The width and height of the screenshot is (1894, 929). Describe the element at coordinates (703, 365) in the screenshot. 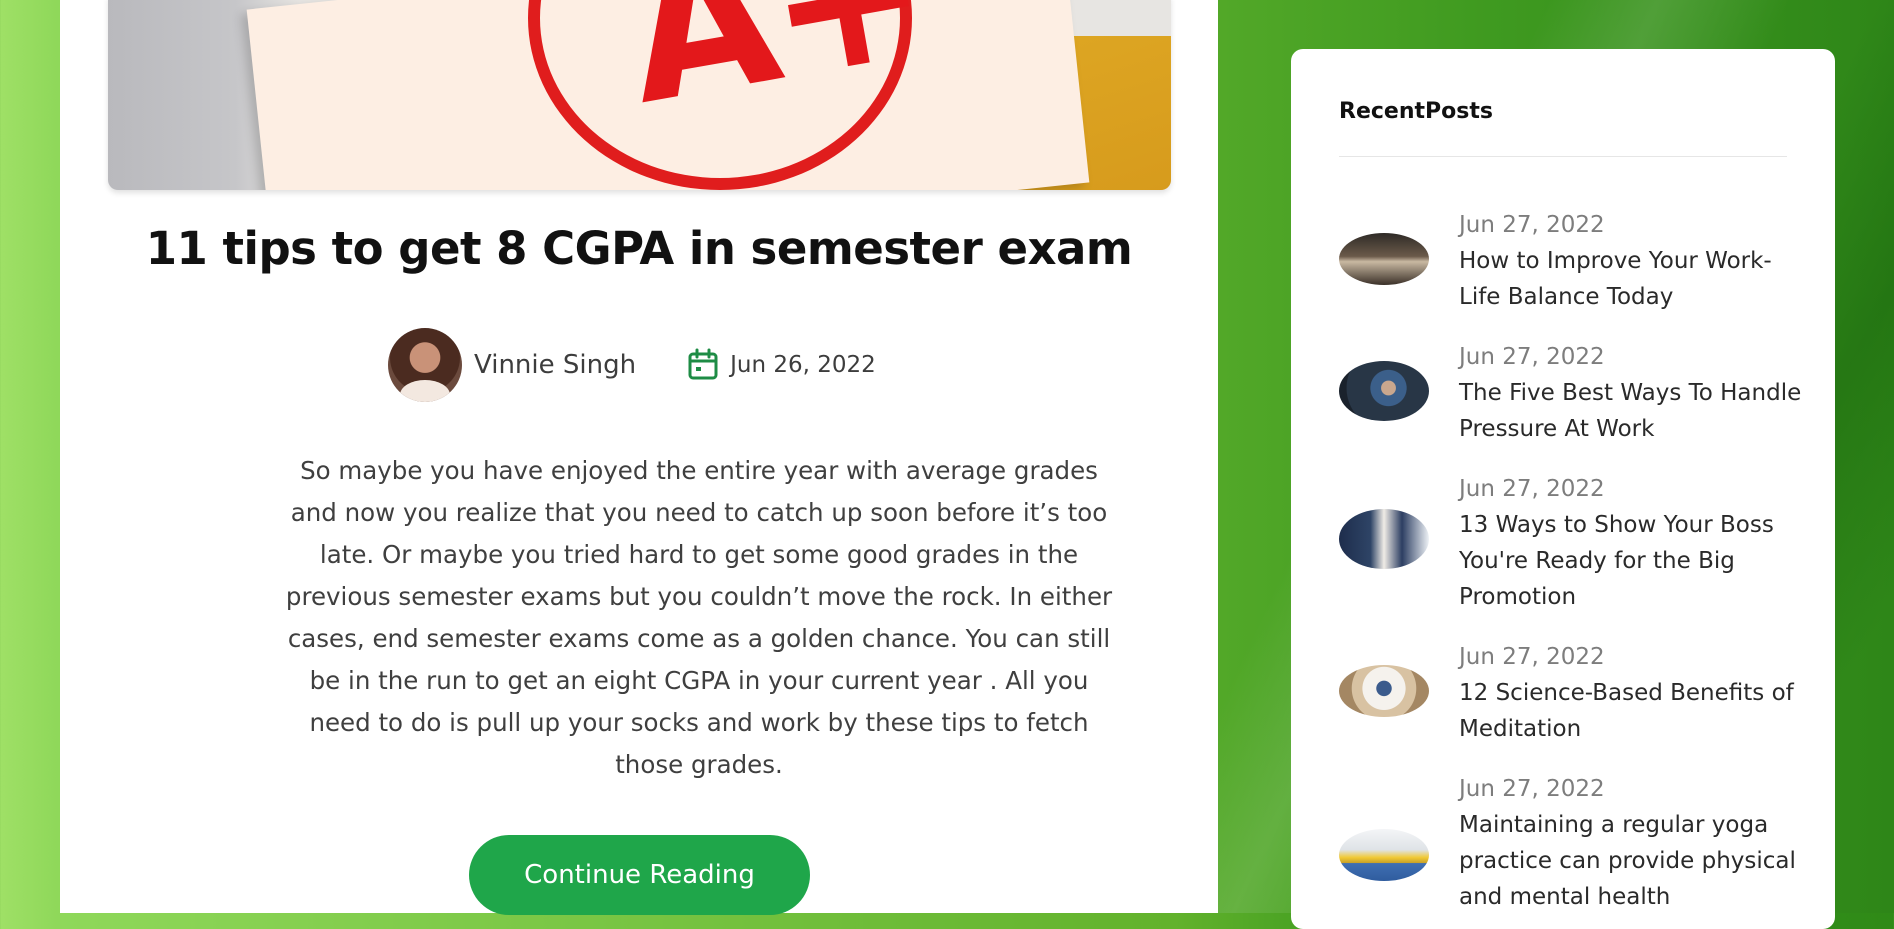

I see `calendar-icon` at that location.